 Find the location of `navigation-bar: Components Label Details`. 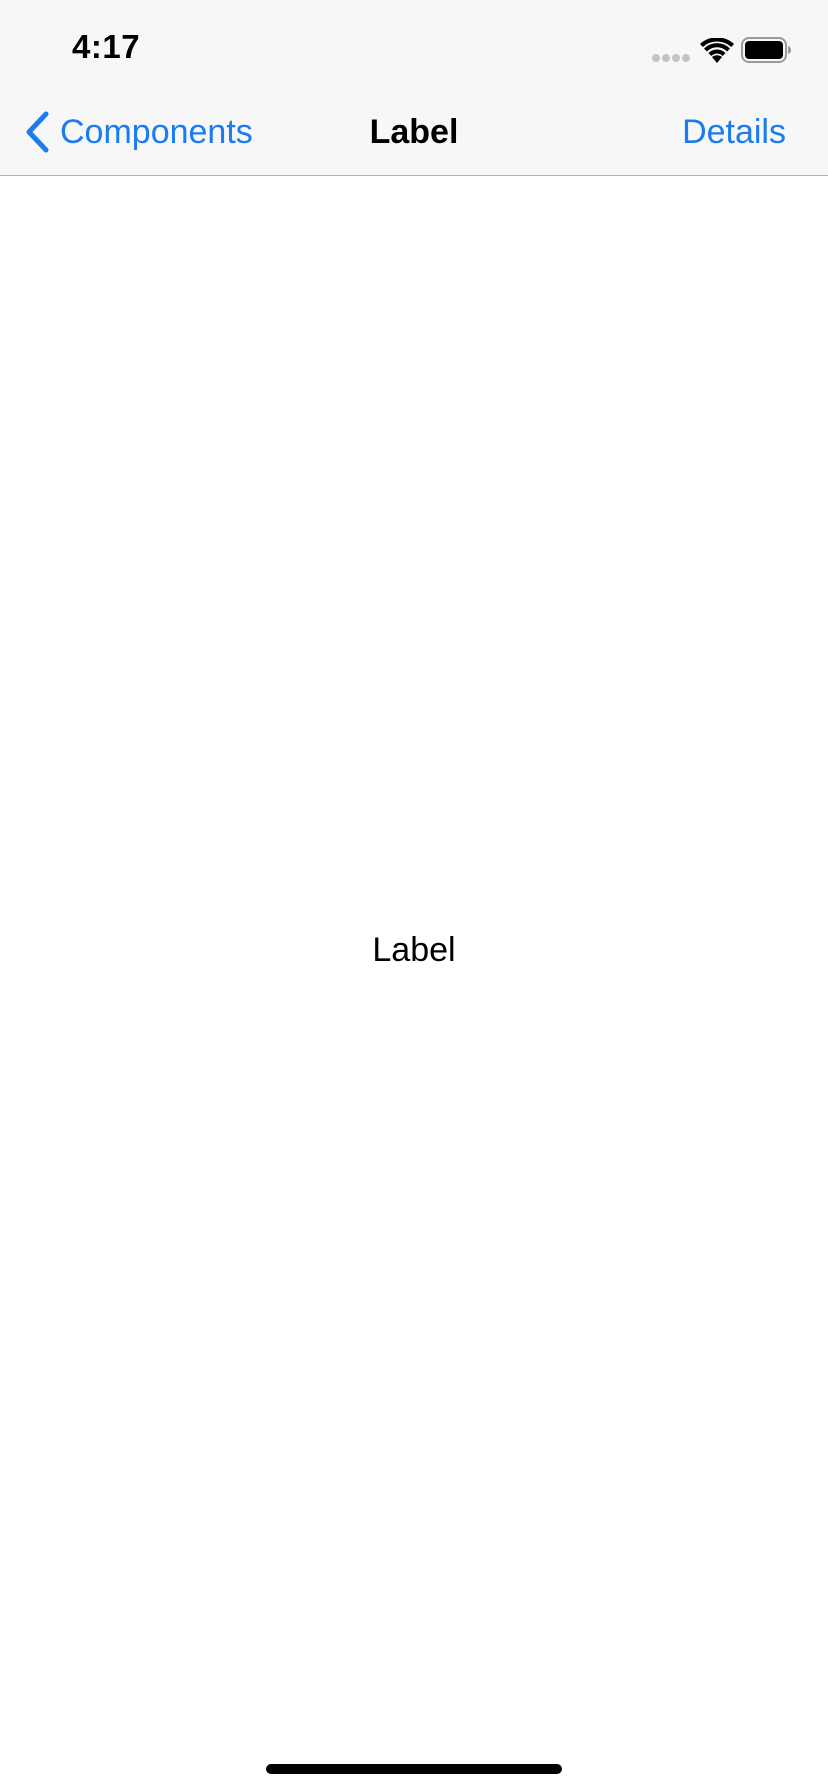

navigation-bar: Components Label Details is located at coordinates (414, 138).